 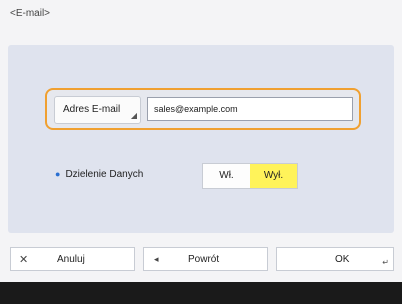 I want to click on close-icon: ✕, so click(x=24, y=260).